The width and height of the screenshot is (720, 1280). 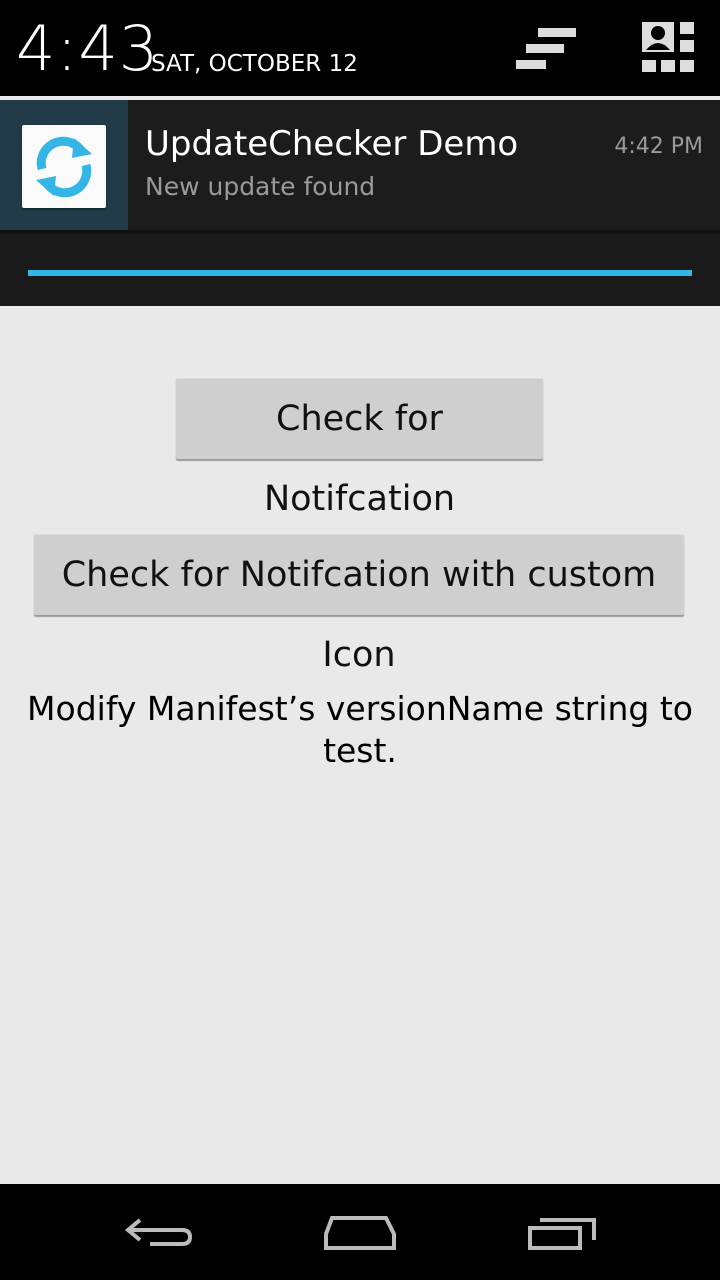 I want to click on download-progress-bar, so click(x=360, y=273).